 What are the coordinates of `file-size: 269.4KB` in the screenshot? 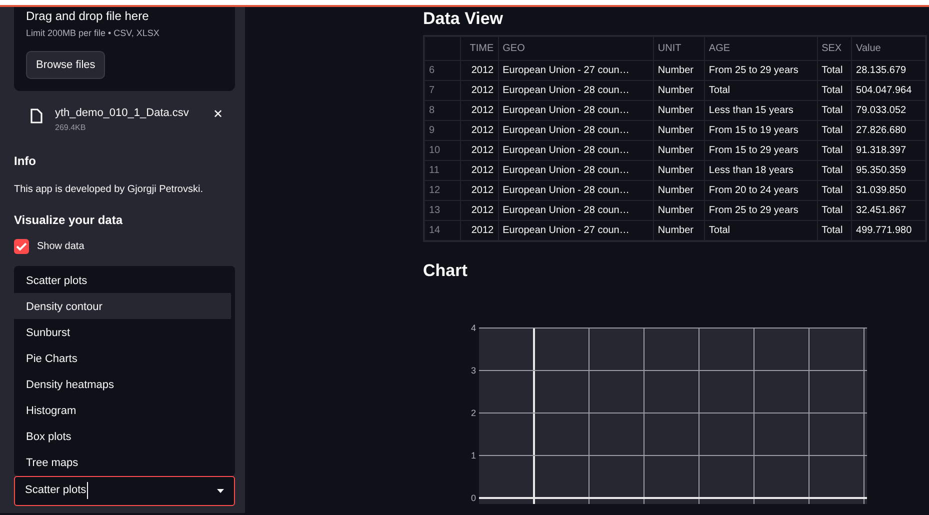 It's located at (71, 128).